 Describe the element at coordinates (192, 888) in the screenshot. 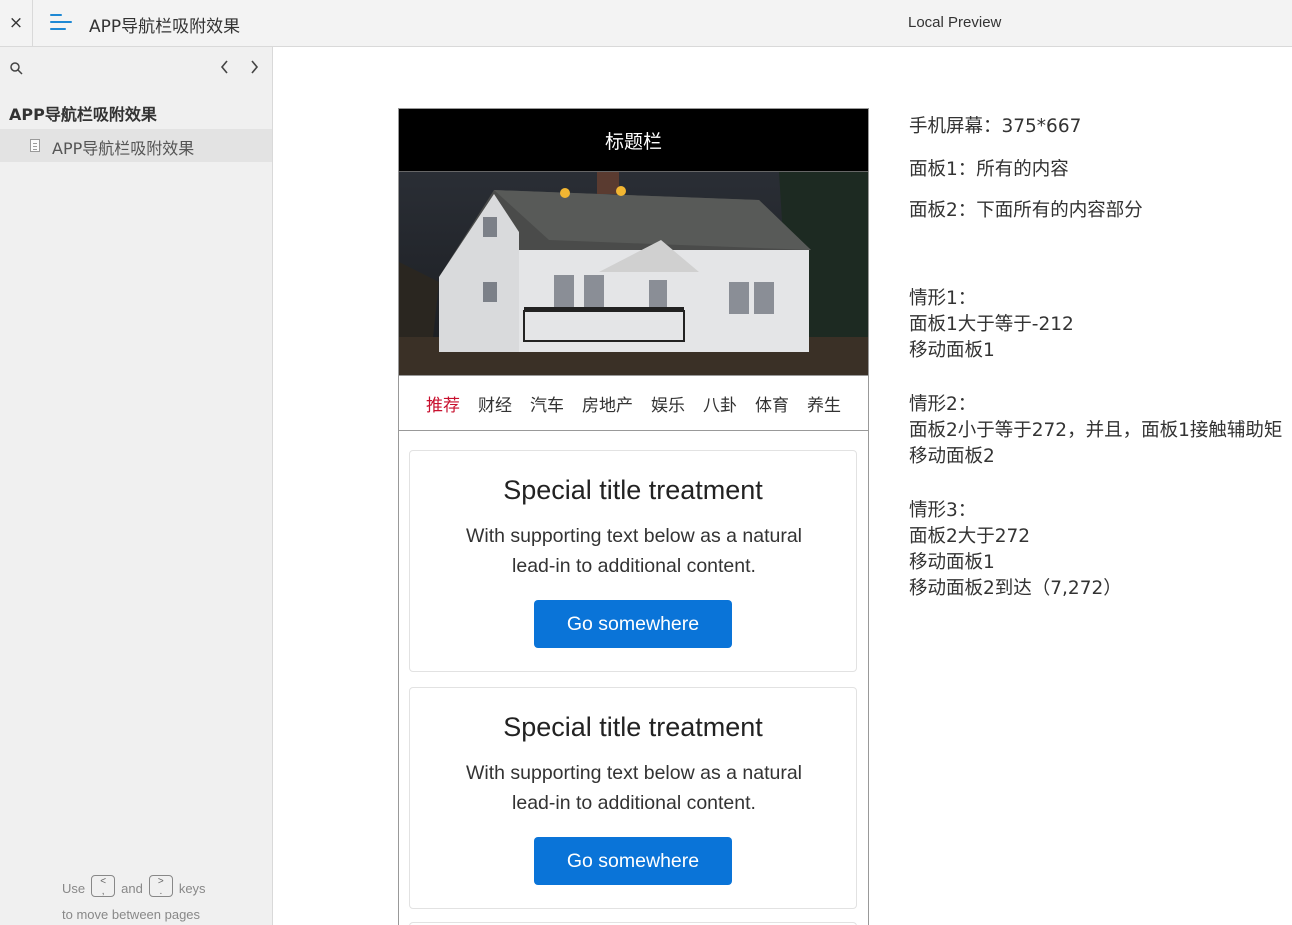

I see `hint-keys-text: keys` at that location.